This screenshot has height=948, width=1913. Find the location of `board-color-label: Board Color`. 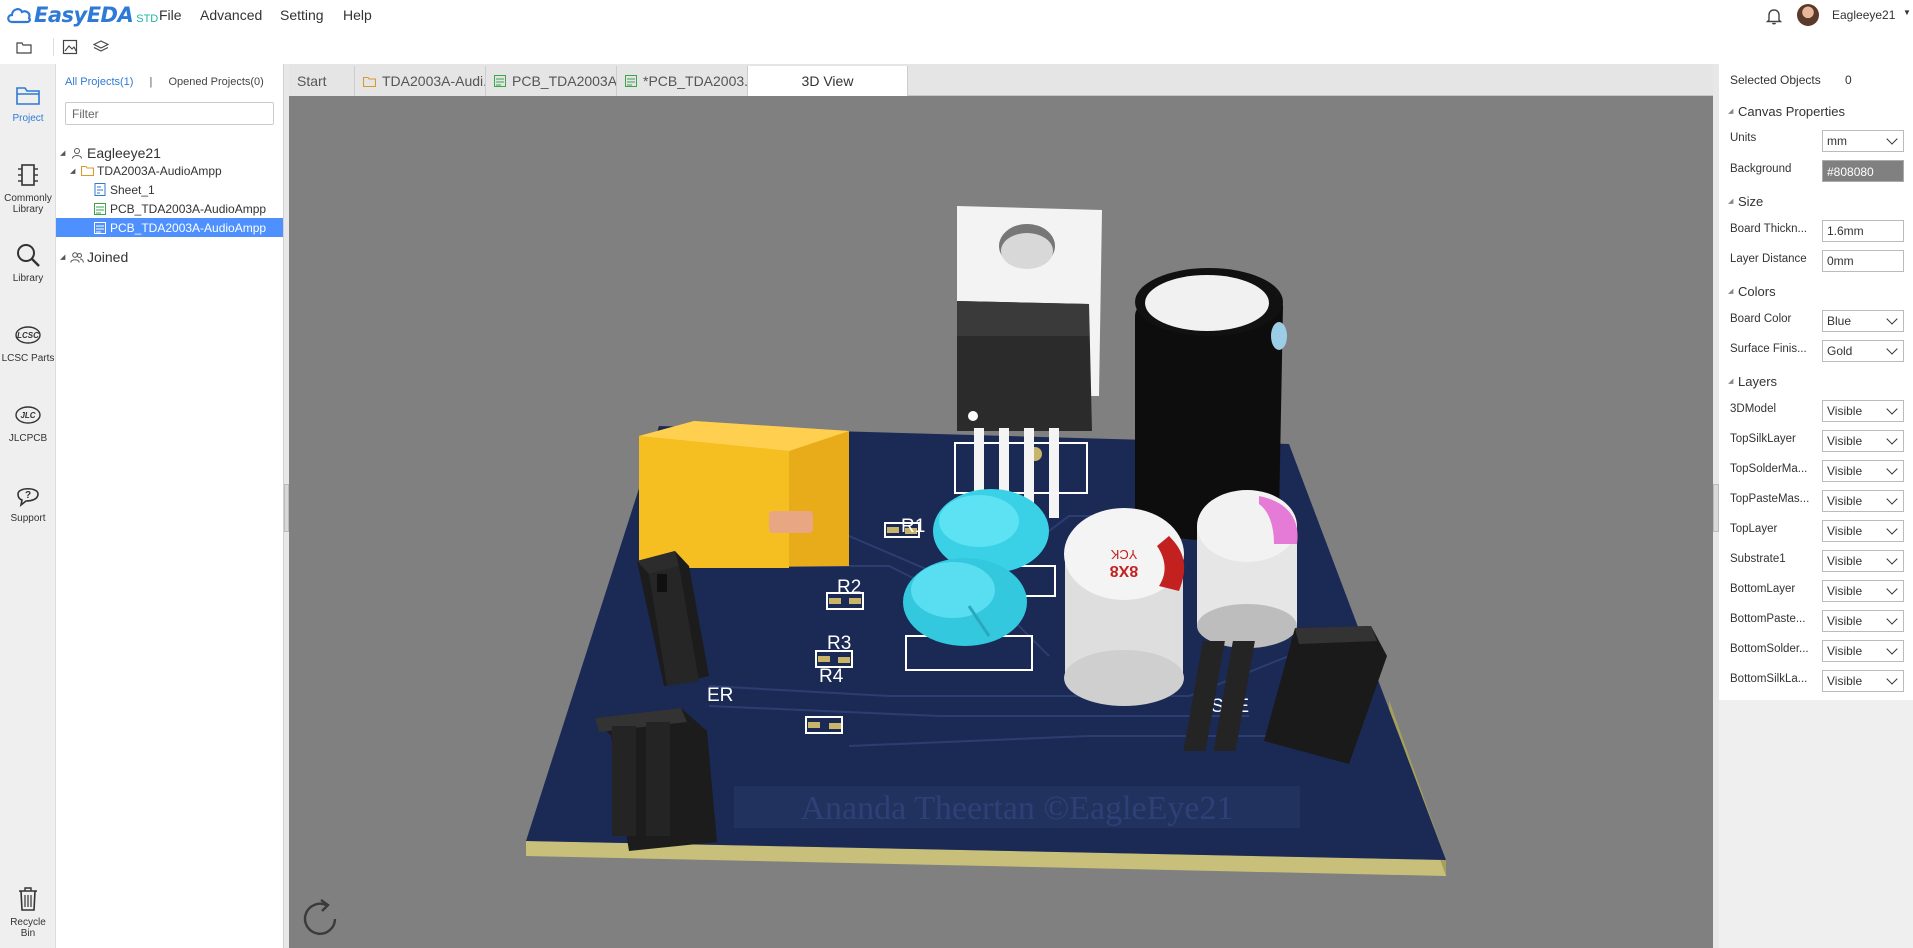

board-color-label: Board Color is located at coordinates (1761, 319).